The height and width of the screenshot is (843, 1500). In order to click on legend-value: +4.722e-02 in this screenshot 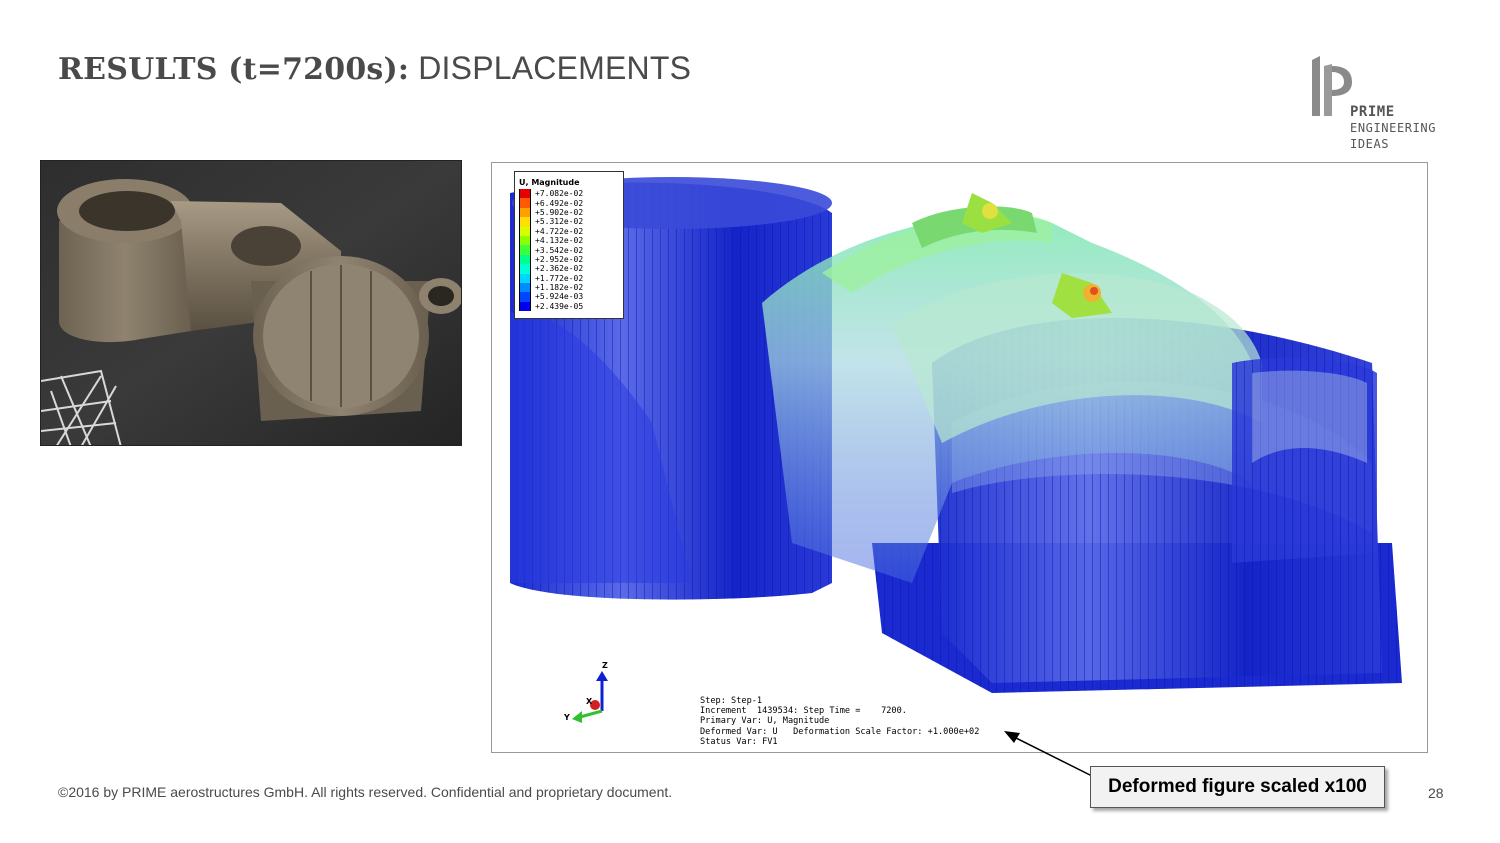, I will do `click(559, 231)`.